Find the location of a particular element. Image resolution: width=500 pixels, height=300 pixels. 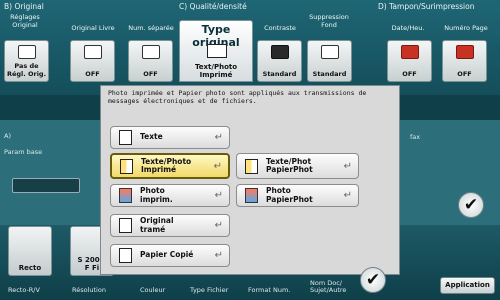

photo-icon is located at coordinates (125, 195).